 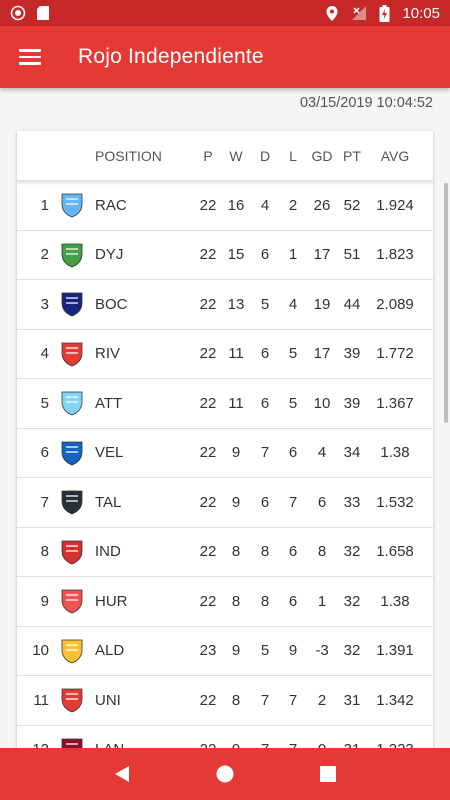 What do you see at coordinates (395, 304) in the screenshot?
I see `average-cell: 2.089` at bounding box center [395, 304].